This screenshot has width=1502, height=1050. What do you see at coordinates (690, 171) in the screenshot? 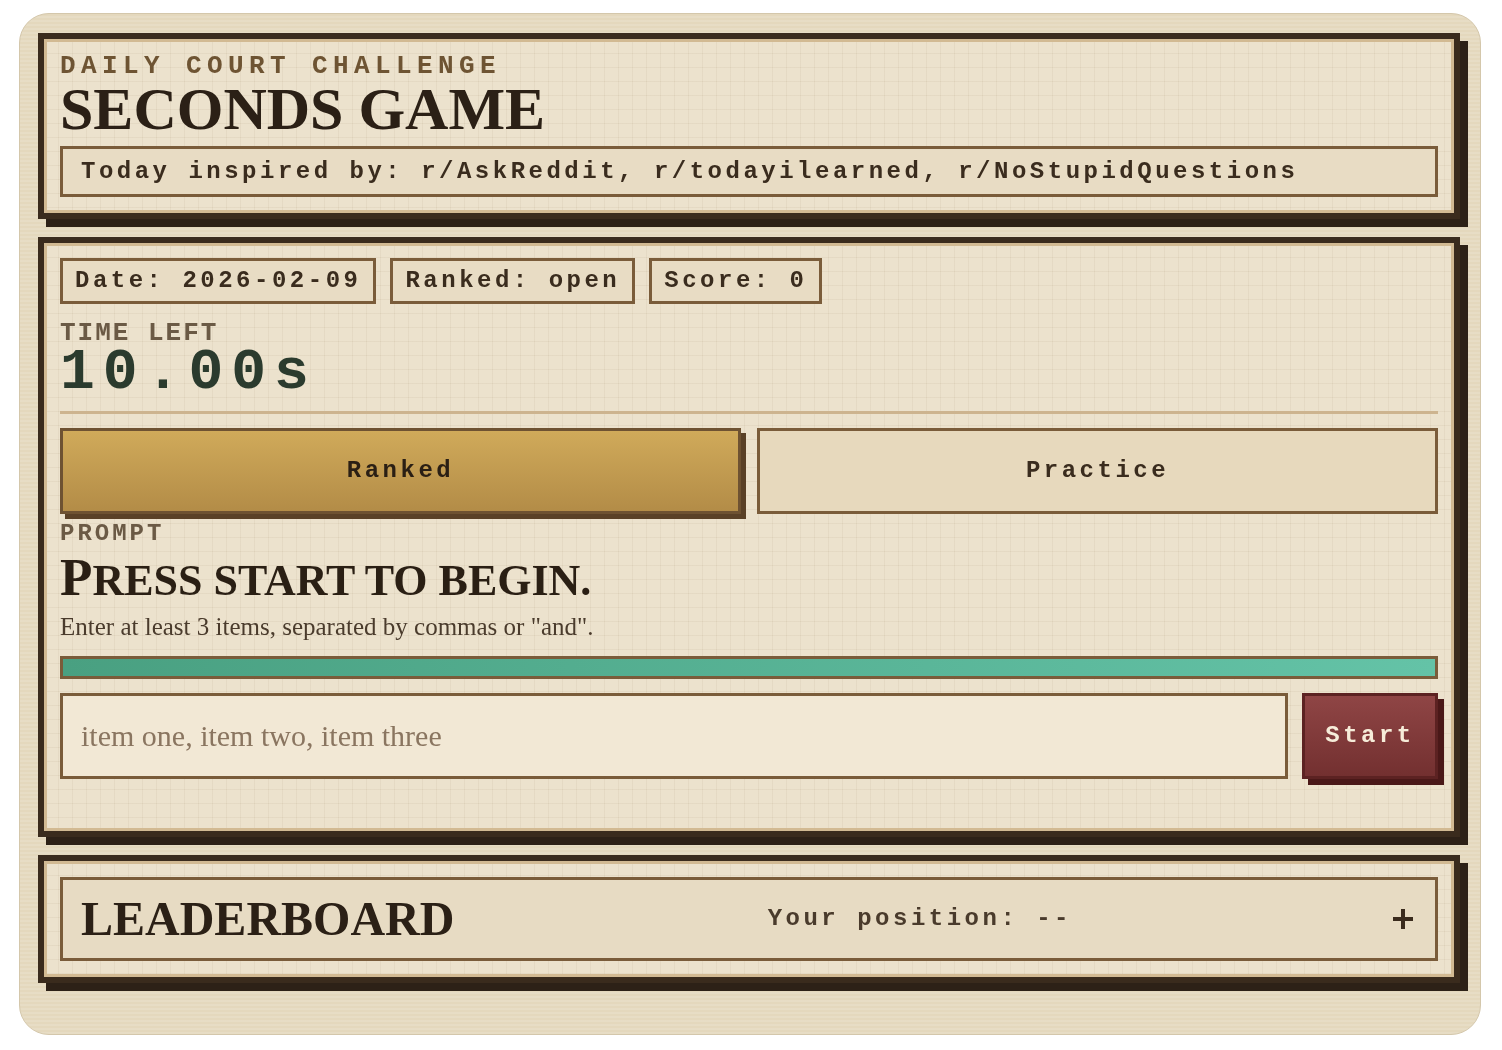
I see `inspiration-text: Today inspired by: r/AskReddit, r/todayilearned, r/NoStupidQuestions` at bounding box center [690, 171].